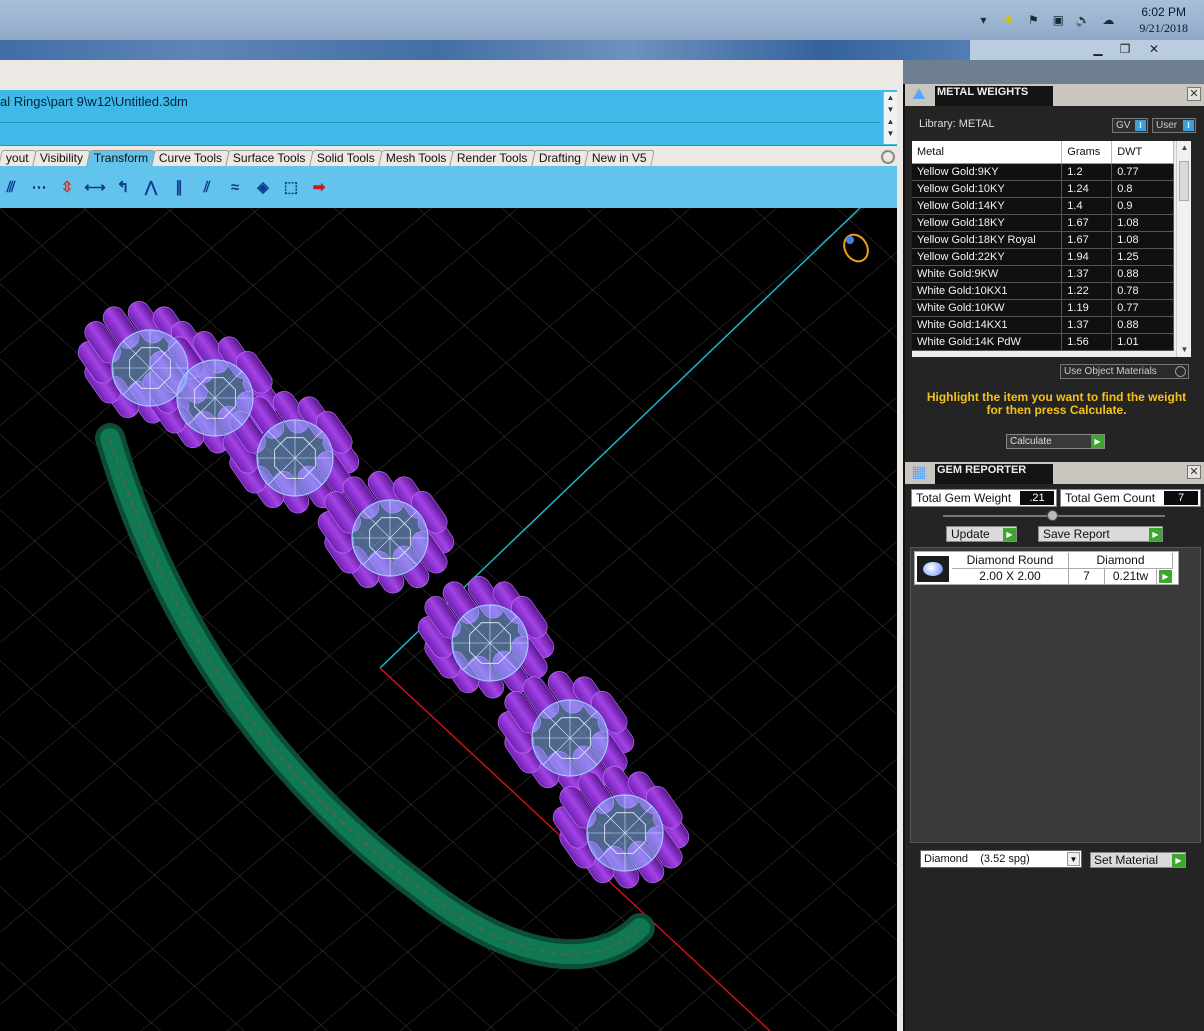 This screenshot has height=1031, width=1204. What do you see at coordinates (1184, 181) in the screenshot?
I see `scroll-thumb` at bounding box center [1184, 181].